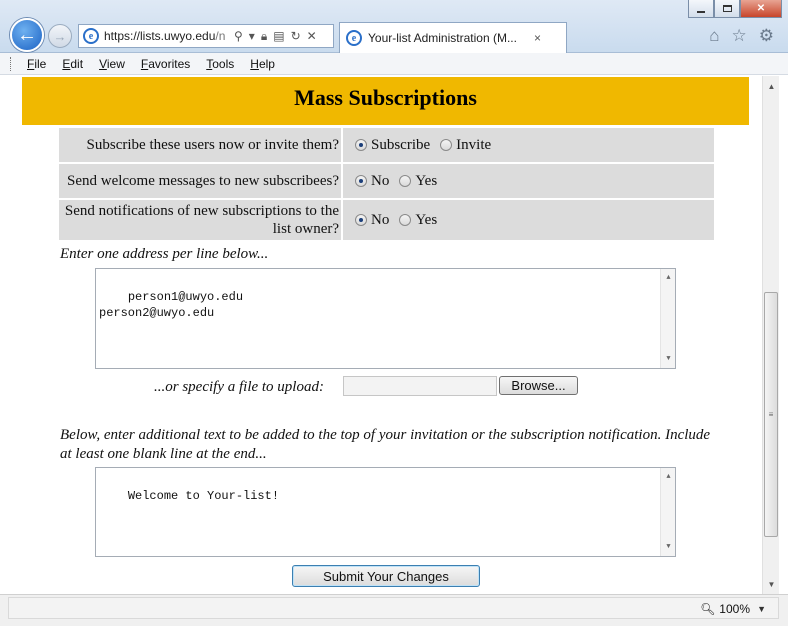  What do you see at coordinates (36, 64) in the screenshot?
I see `menu-file: File` at bounding box center [36, 64].